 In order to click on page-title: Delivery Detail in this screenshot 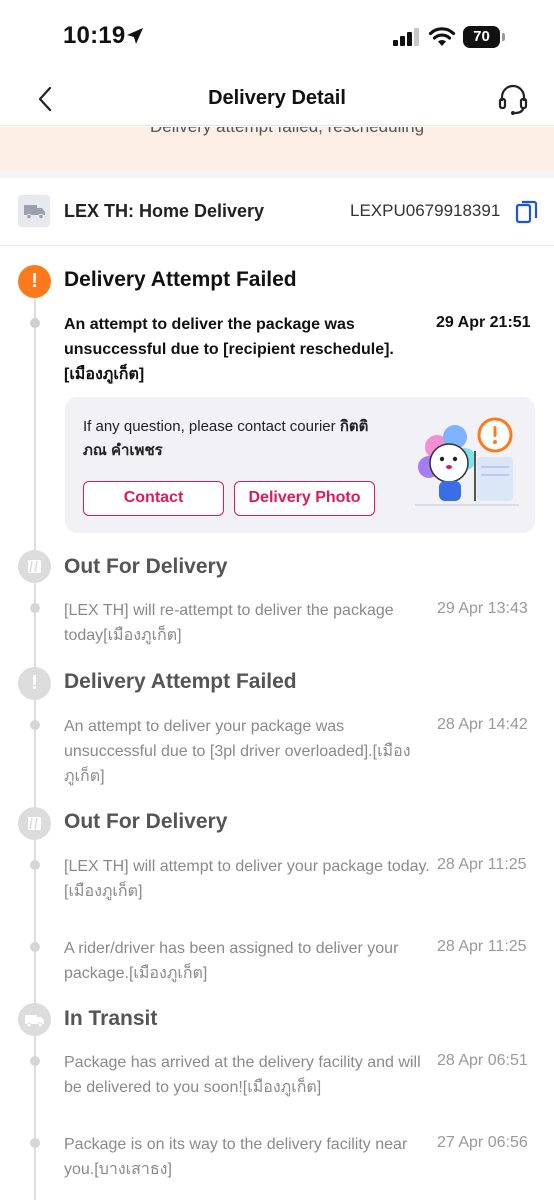, I will do `click(277, 98)`.